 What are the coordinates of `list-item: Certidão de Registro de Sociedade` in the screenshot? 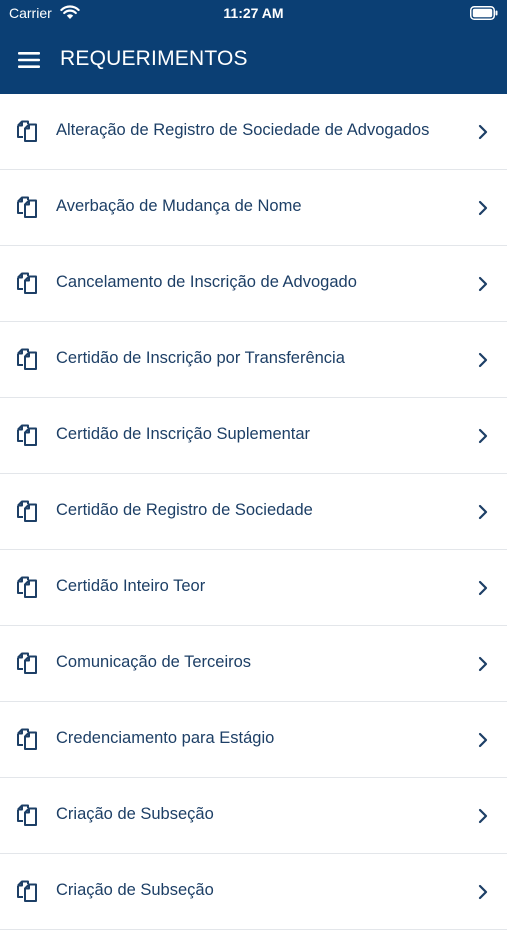 It's located at (253, 512).